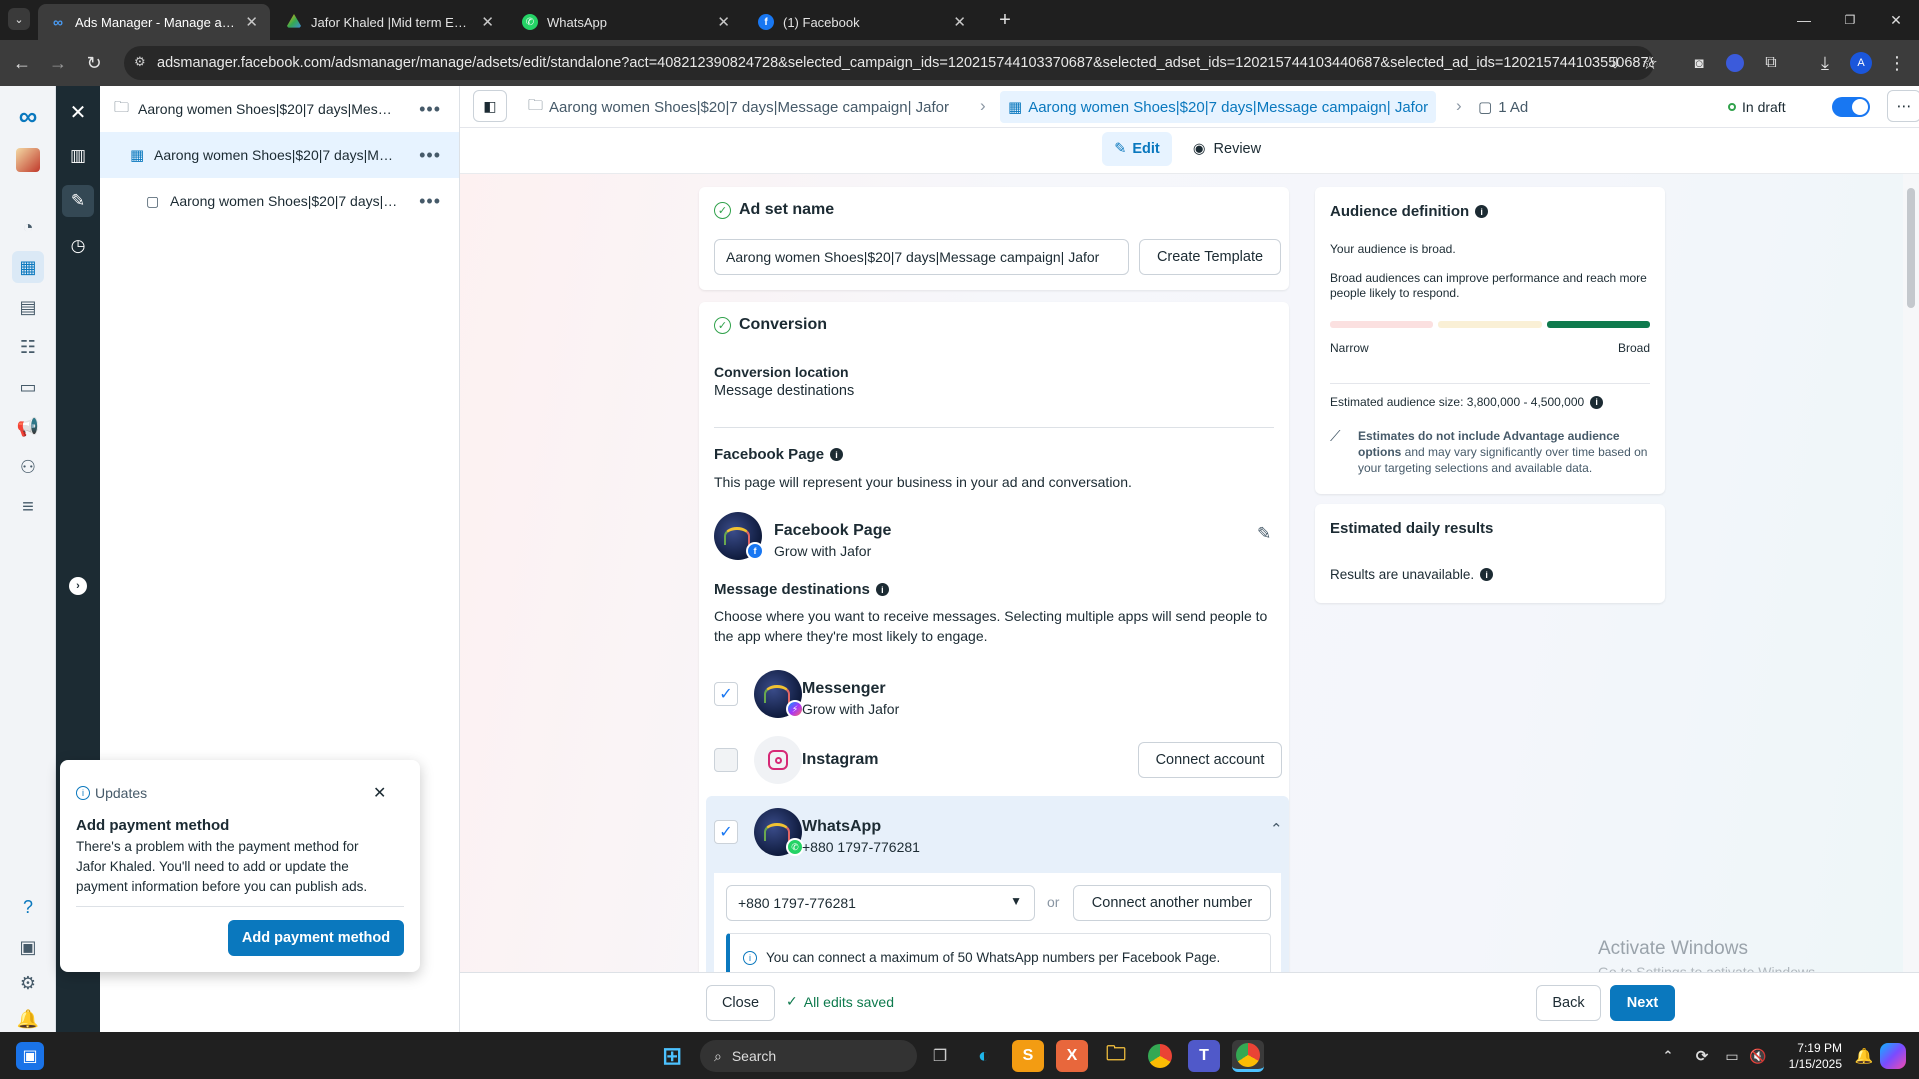 This screenshot has width=1919, height=1079. Describe the element at coordinates (1735, 63) in the screenshot. I see `extension-icon` at that location.